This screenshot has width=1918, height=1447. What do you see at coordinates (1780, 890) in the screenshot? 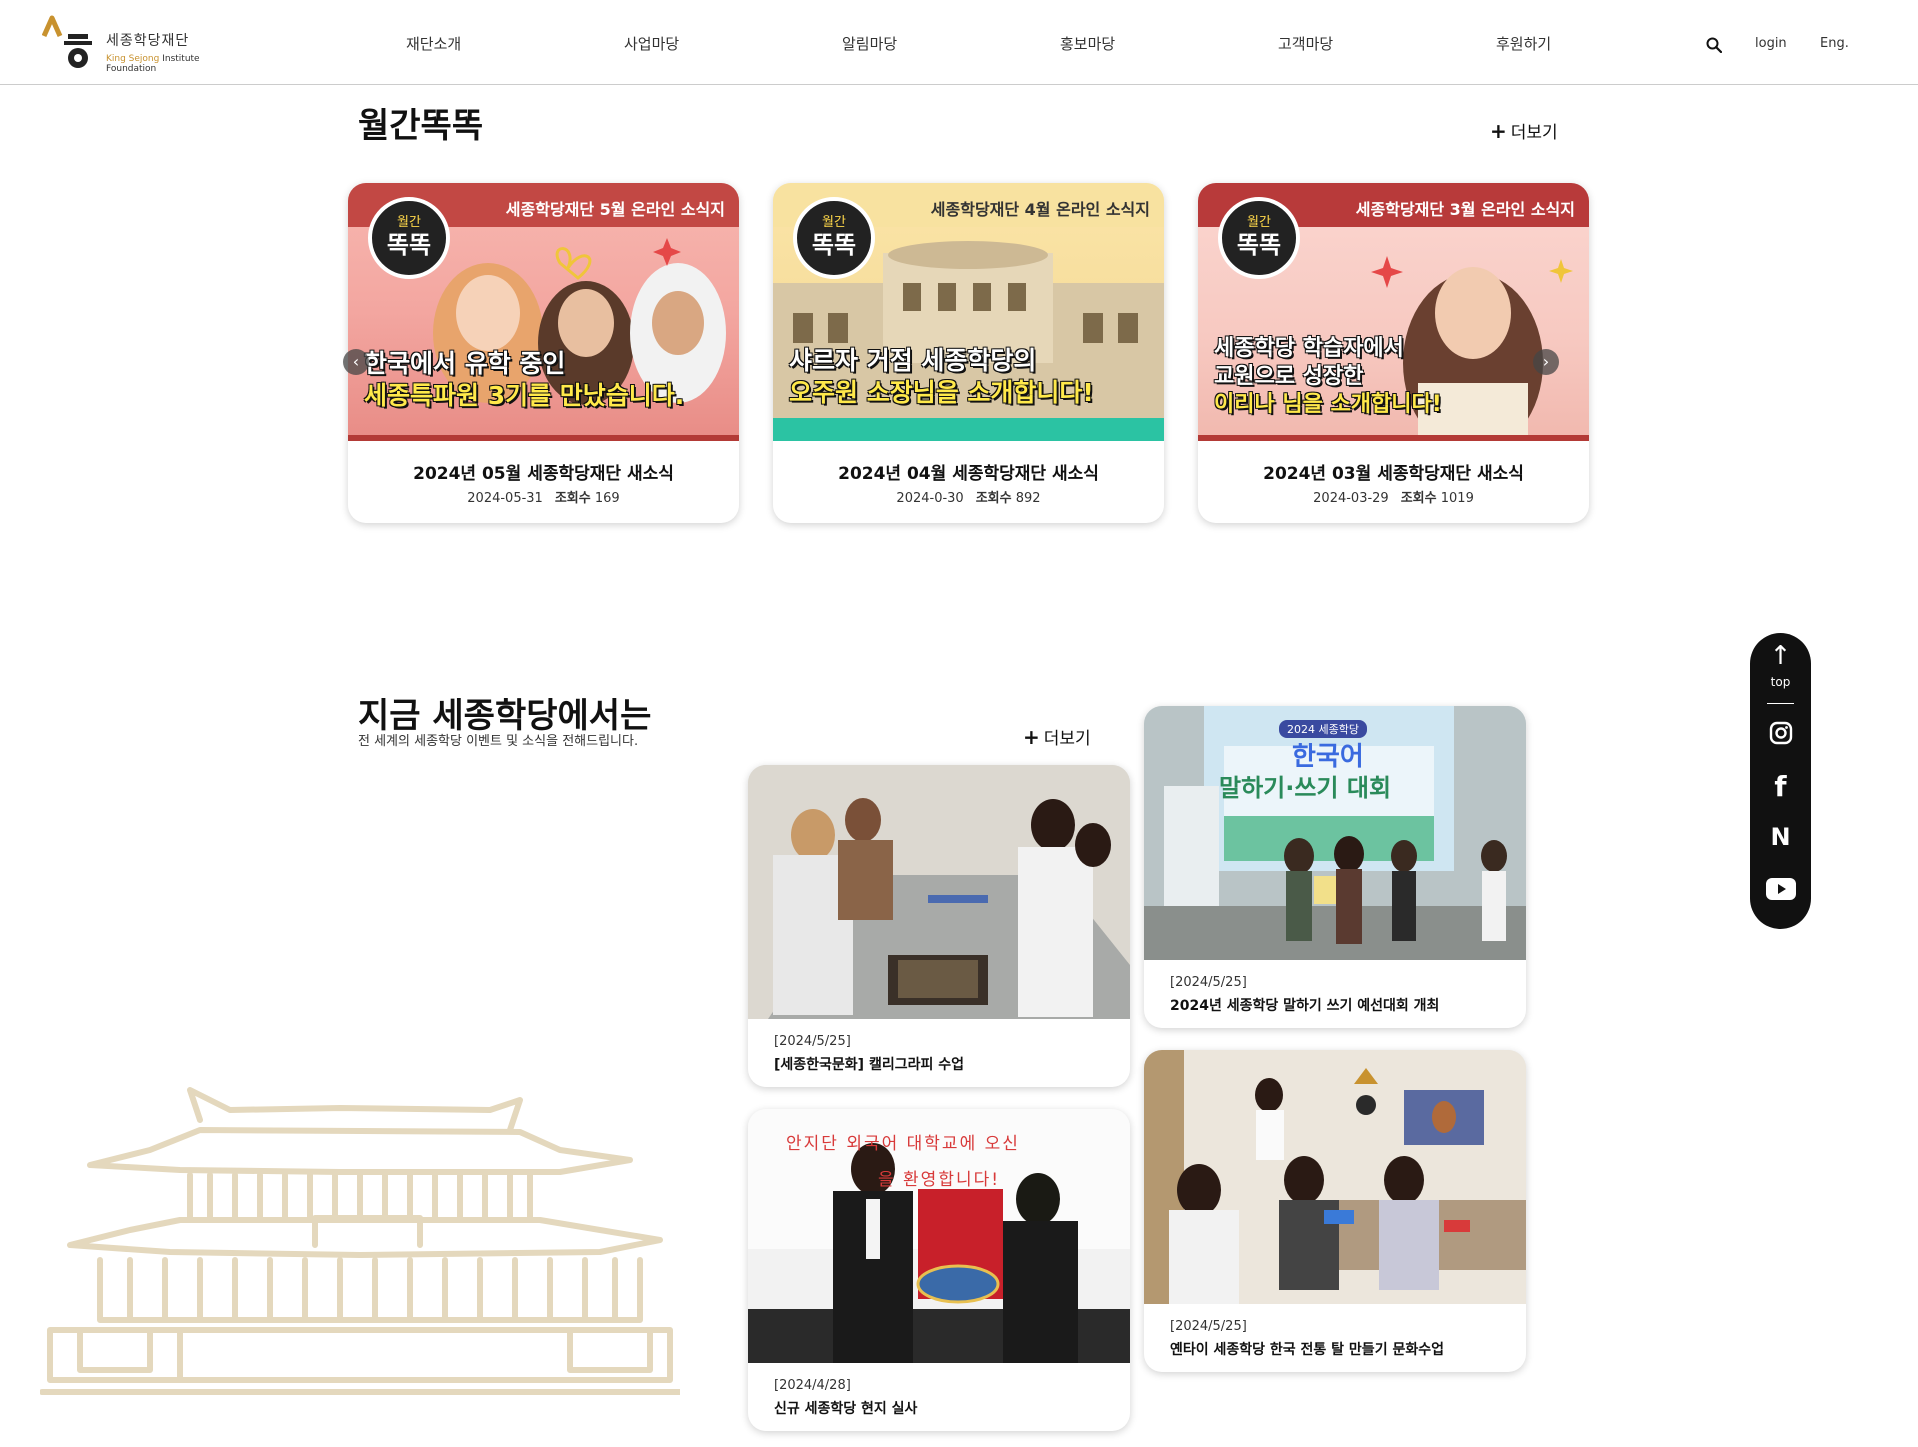
I see `youtube-icon` at bounding box center [1780, 890].